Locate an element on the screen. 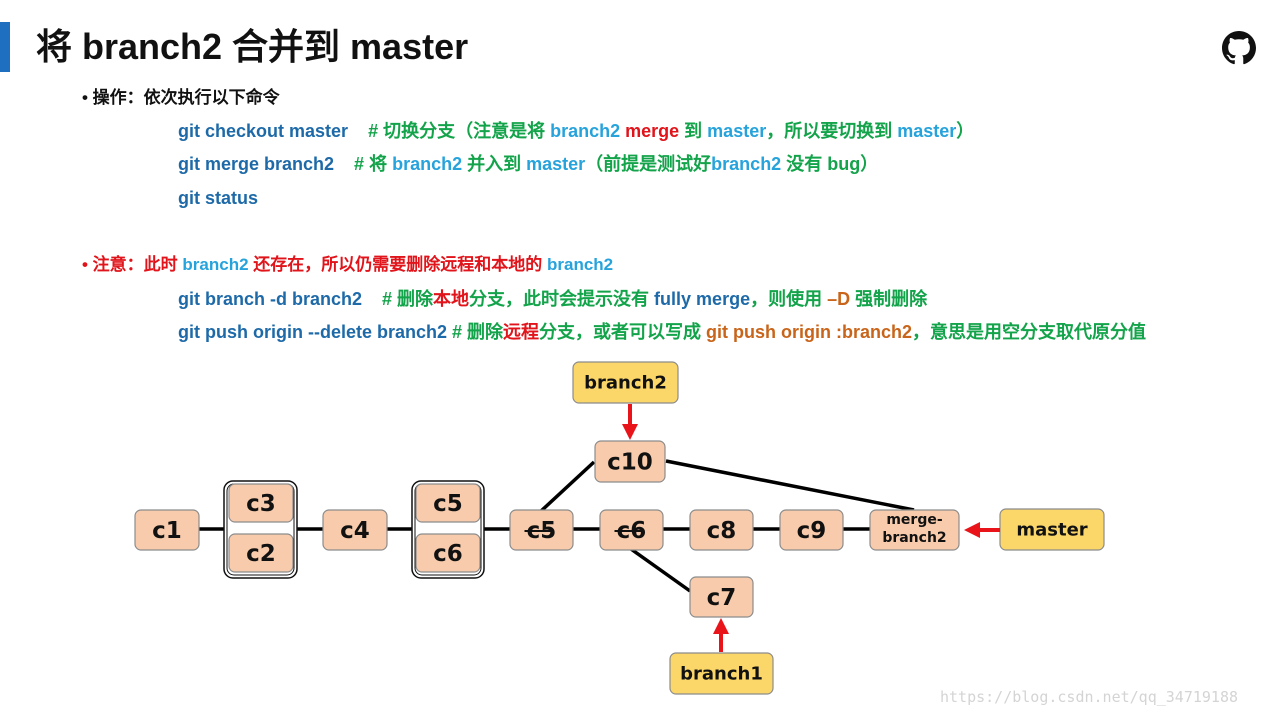 The width and height of the screenshot is (1280, 720). commit-node-c3: c3 is located at coordinates (261, 503).